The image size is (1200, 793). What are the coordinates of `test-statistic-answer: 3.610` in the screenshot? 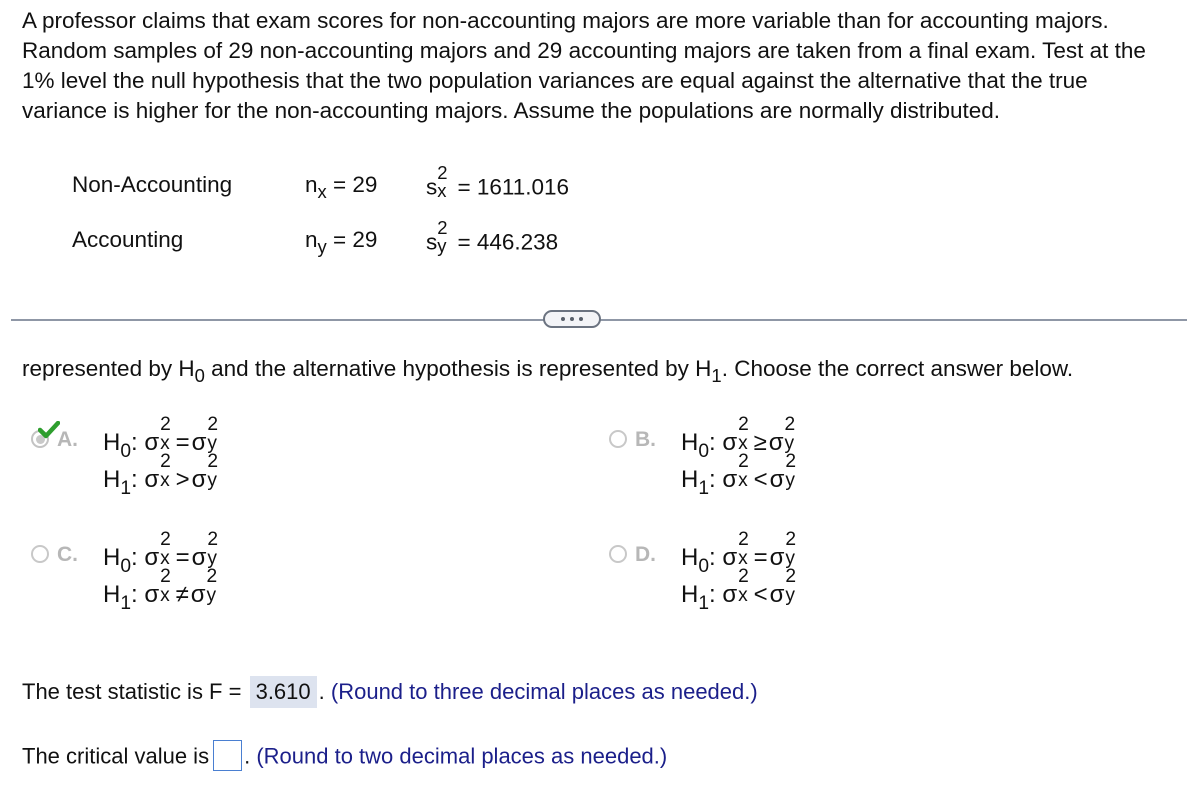 It's located at (283, 692).